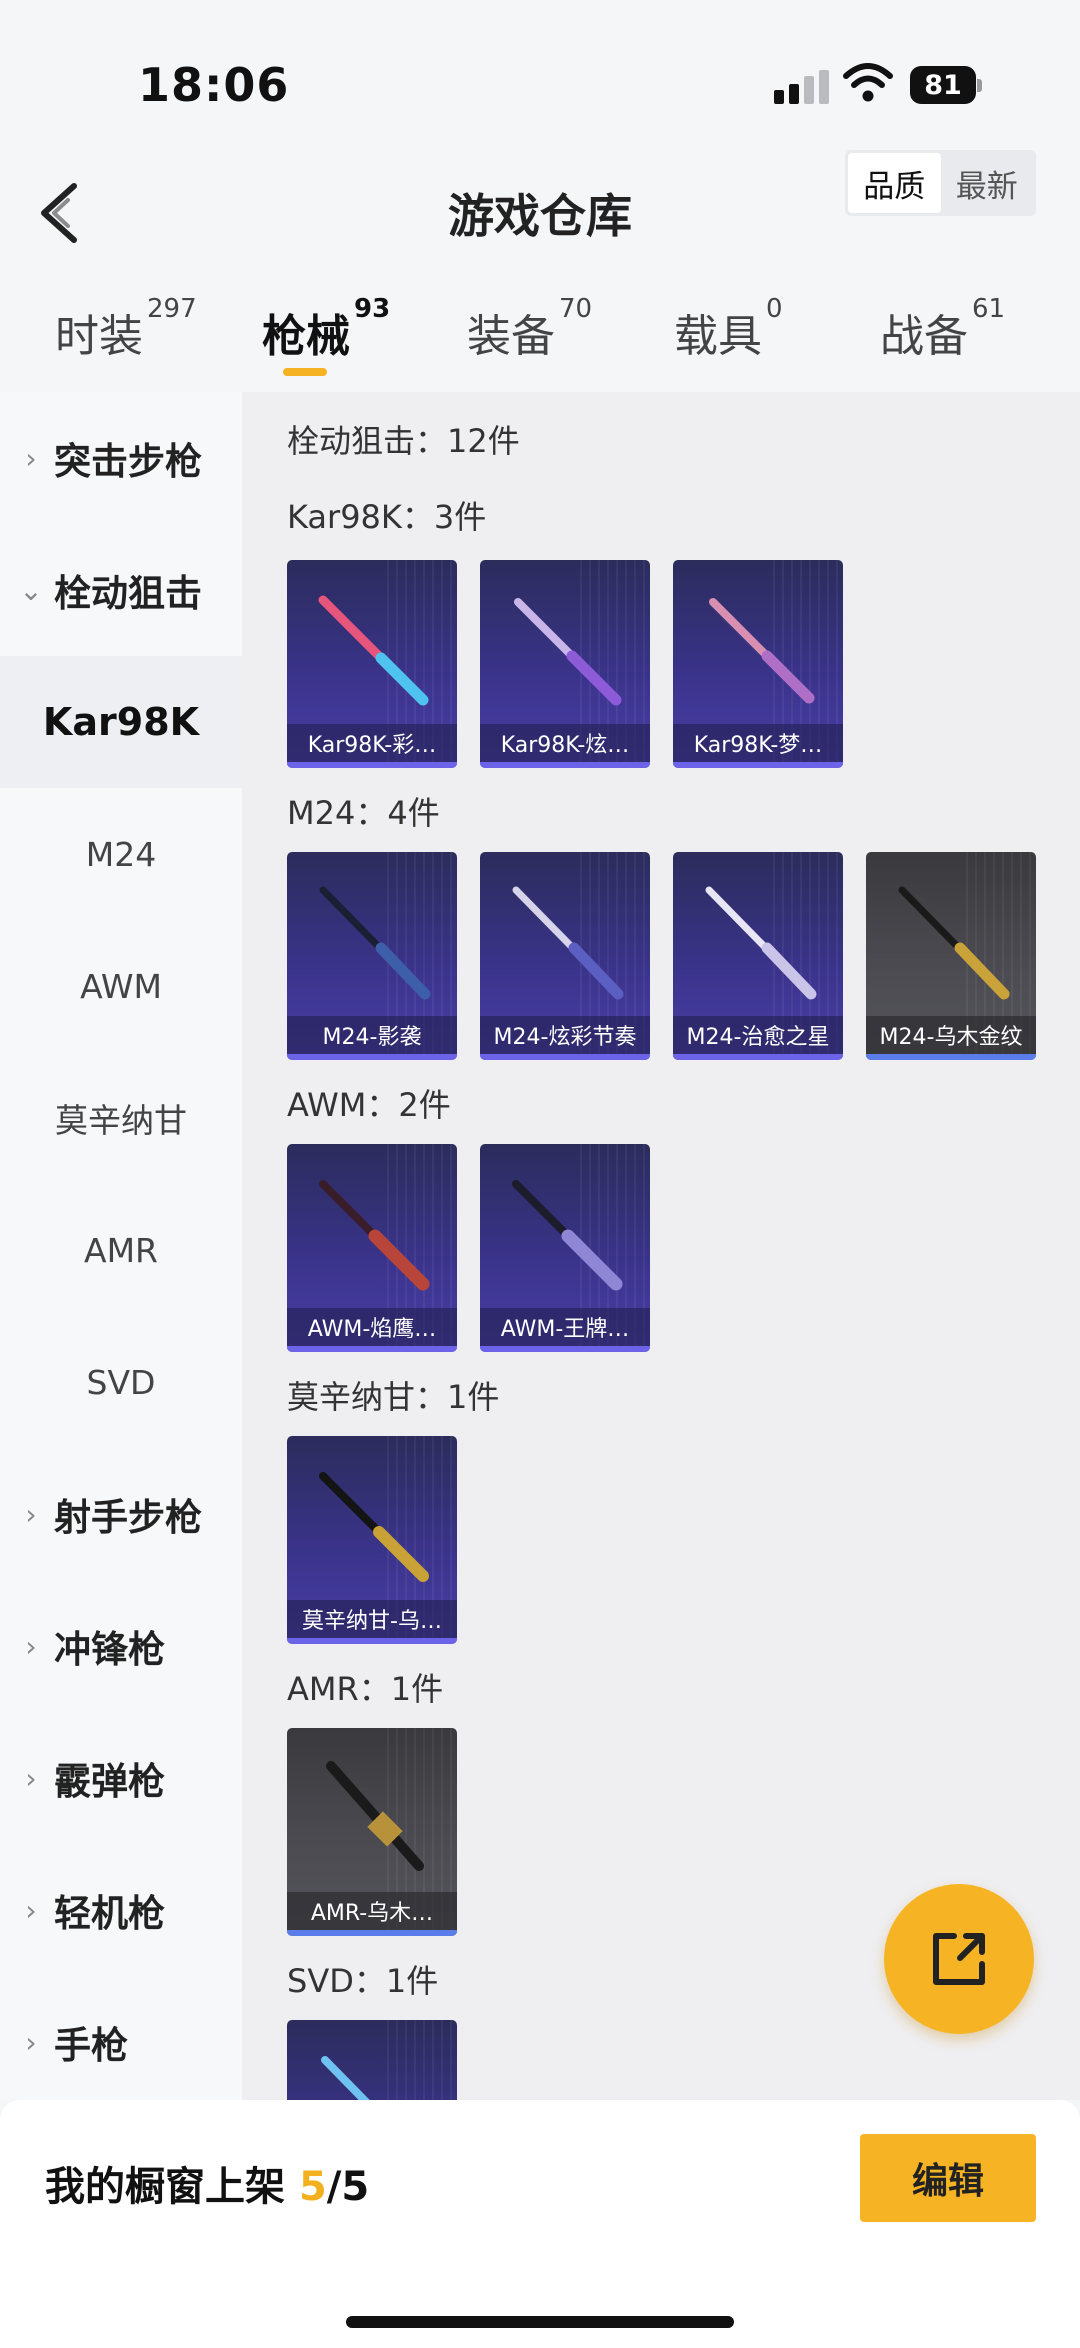 This screenshot has height=2348, width=1080. Describe the element at coordinates (363, 1981) in the screenshot. I see `section-label-svd: SVD：1件` at that location.